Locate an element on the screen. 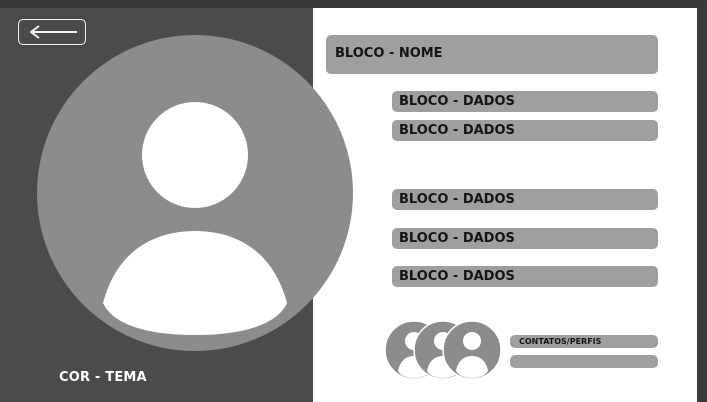 This screenshot has width=707, height=402. right-edge is located at coordinates (702, 205).